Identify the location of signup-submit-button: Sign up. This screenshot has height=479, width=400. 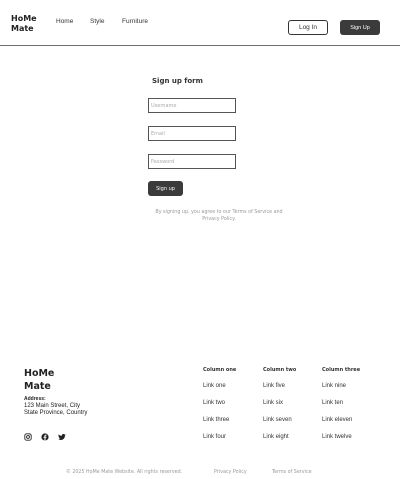
(165, 188).